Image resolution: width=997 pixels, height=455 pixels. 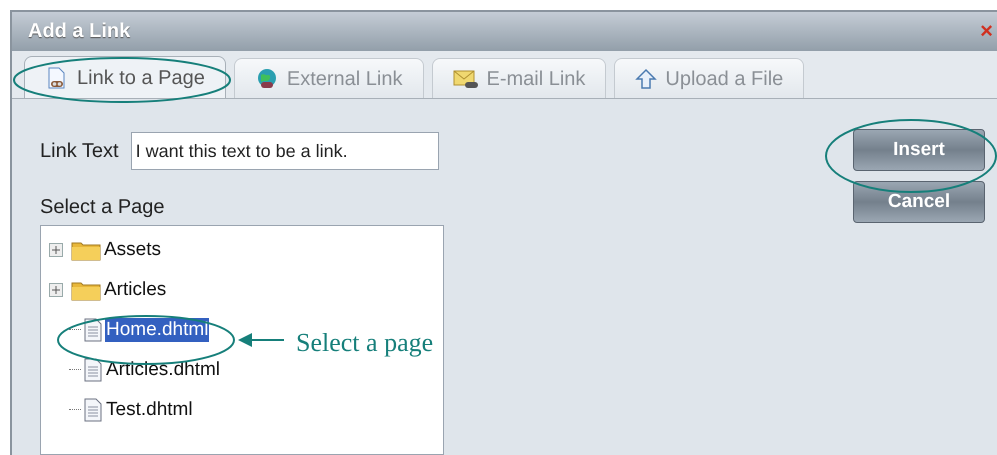 What do you see at coordinates (149, 410) in the screenshot?
I see `tree-item: Test.dhtml` at bounding box center [149, 410].